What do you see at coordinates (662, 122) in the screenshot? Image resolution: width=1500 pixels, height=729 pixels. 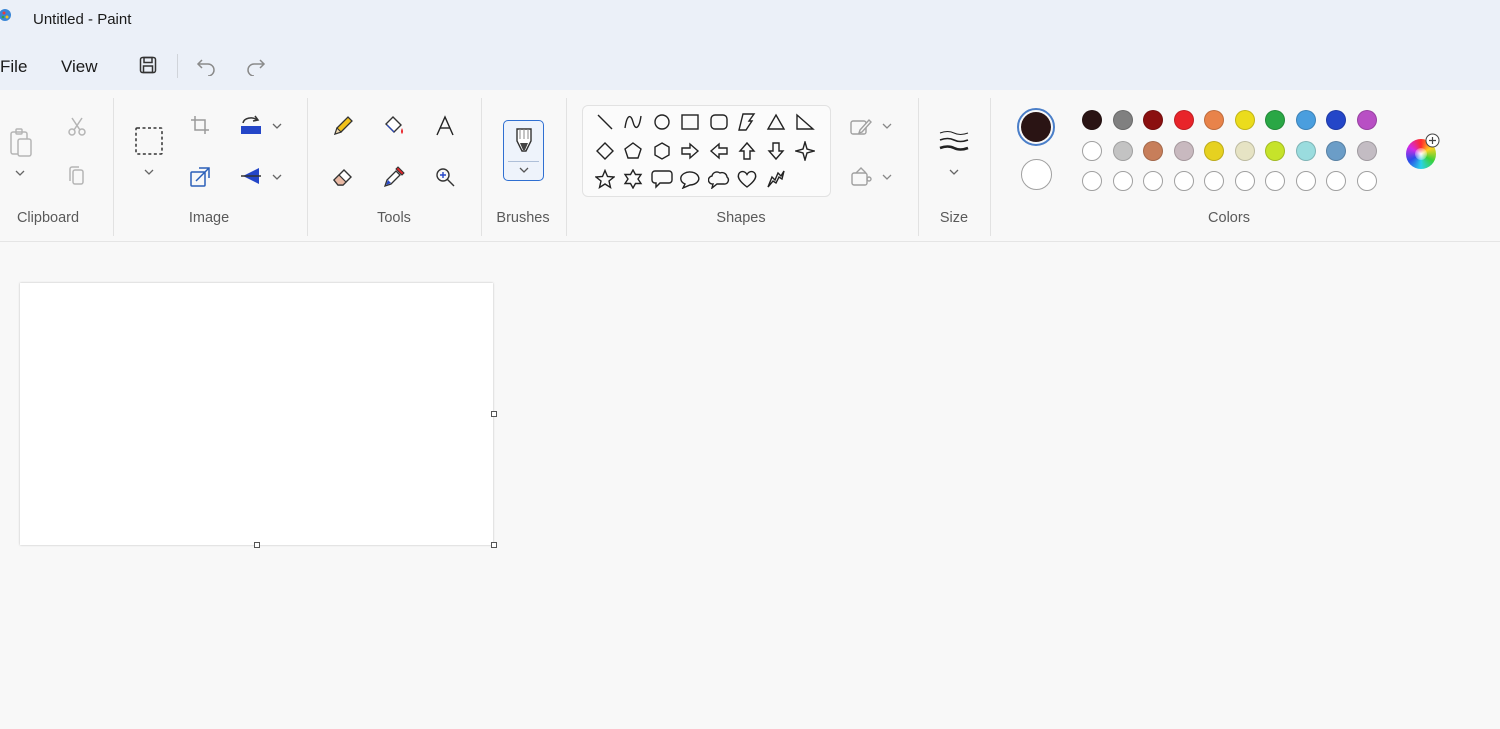 I see `shape-oval-icon` at bounding box center [662, 122].